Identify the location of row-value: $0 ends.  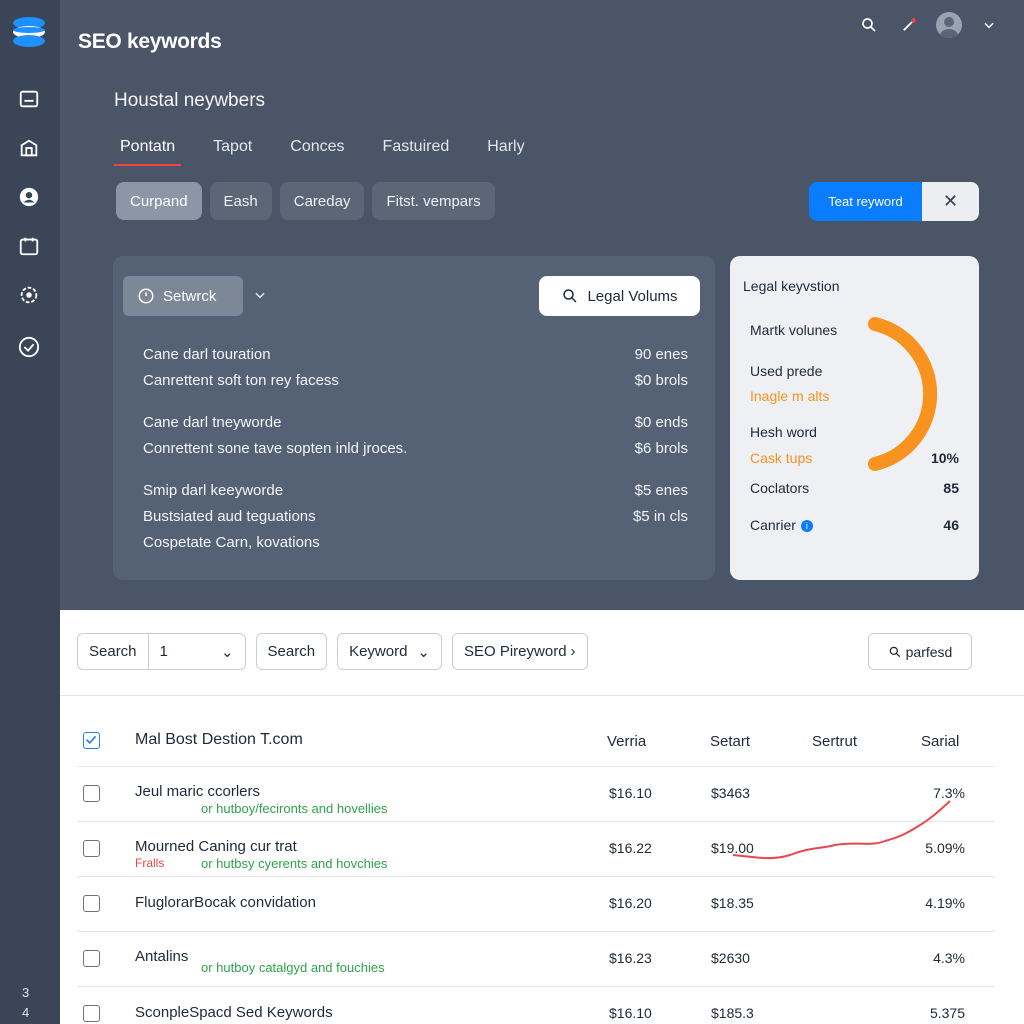
(661, 422).